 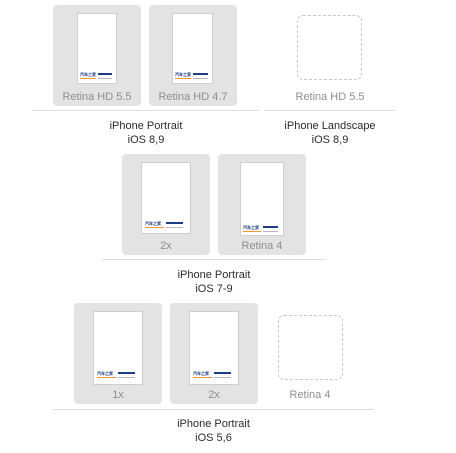 I want to click on slot-caption: Retina HD 4.7, so click(x=193, y=97).